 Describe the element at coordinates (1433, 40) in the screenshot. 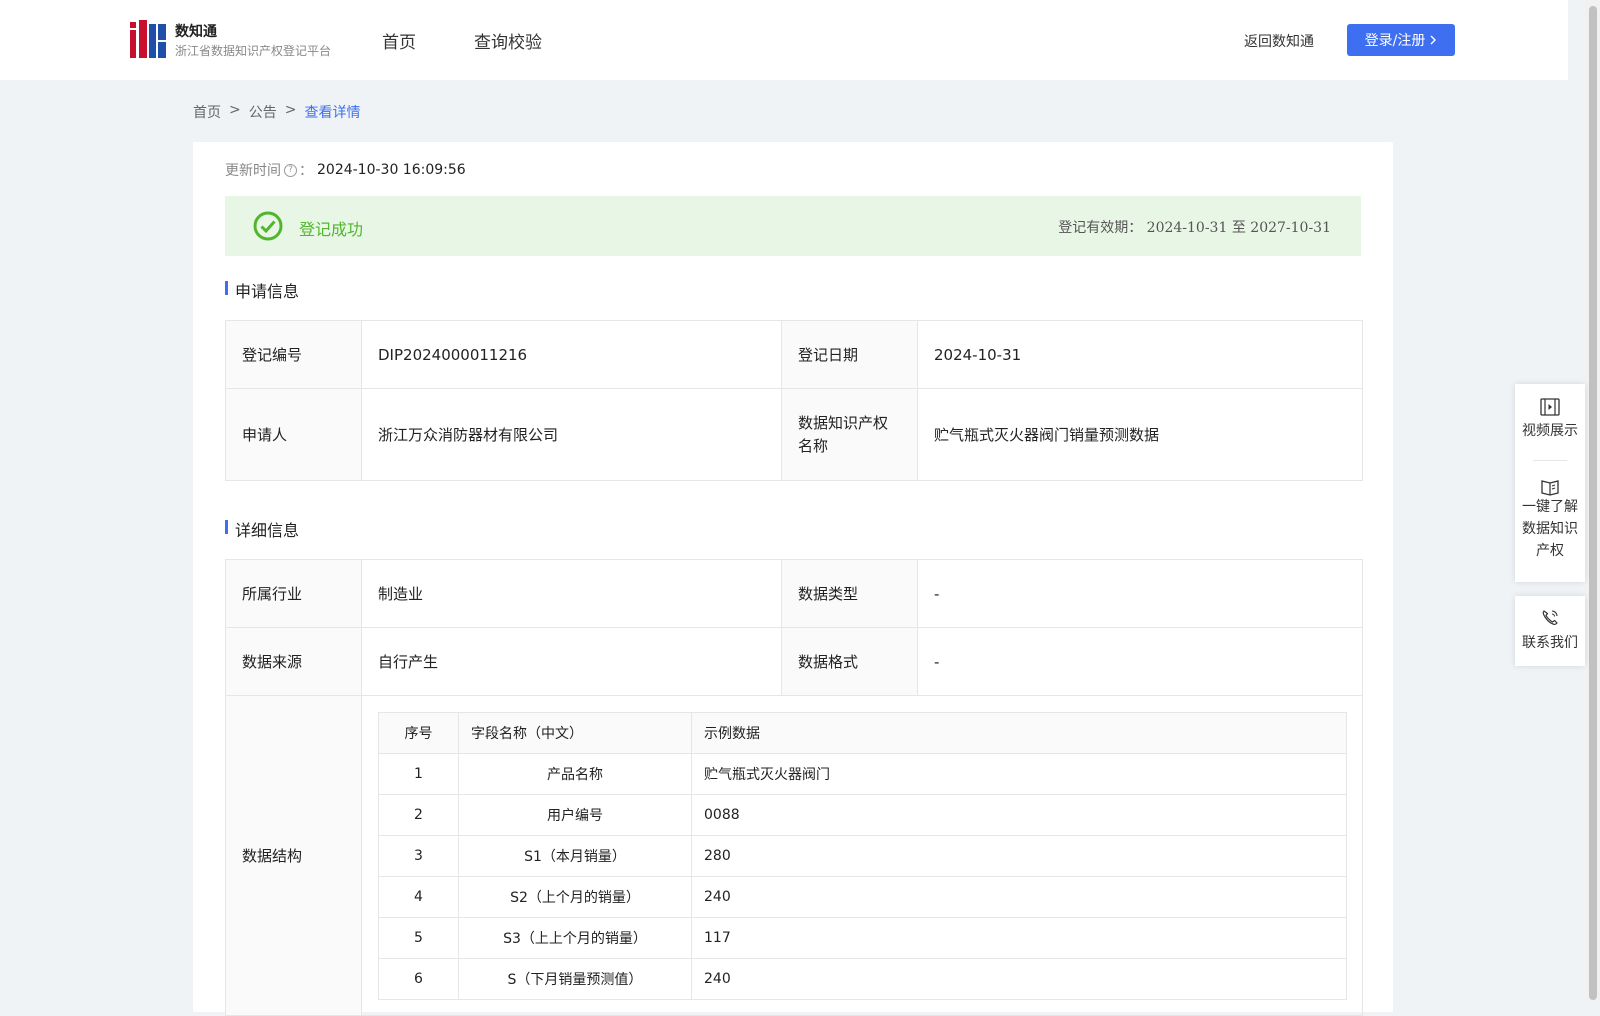

I see `chevron-right-icon` at that location.